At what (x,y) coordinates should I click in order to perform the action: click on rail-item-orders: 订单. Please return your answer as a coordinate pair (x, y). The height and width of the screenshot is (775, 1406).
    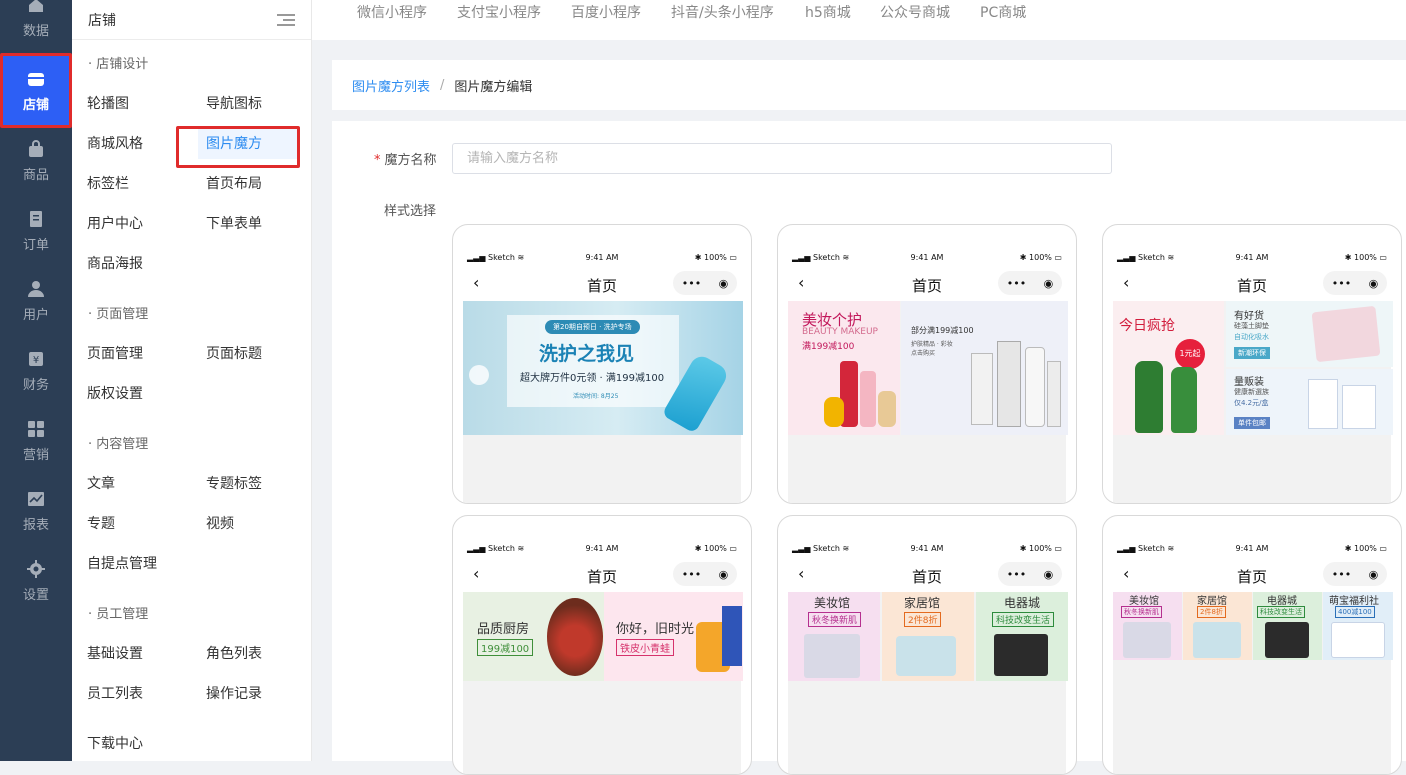
    Looking at the image, I should click on (36, 231).